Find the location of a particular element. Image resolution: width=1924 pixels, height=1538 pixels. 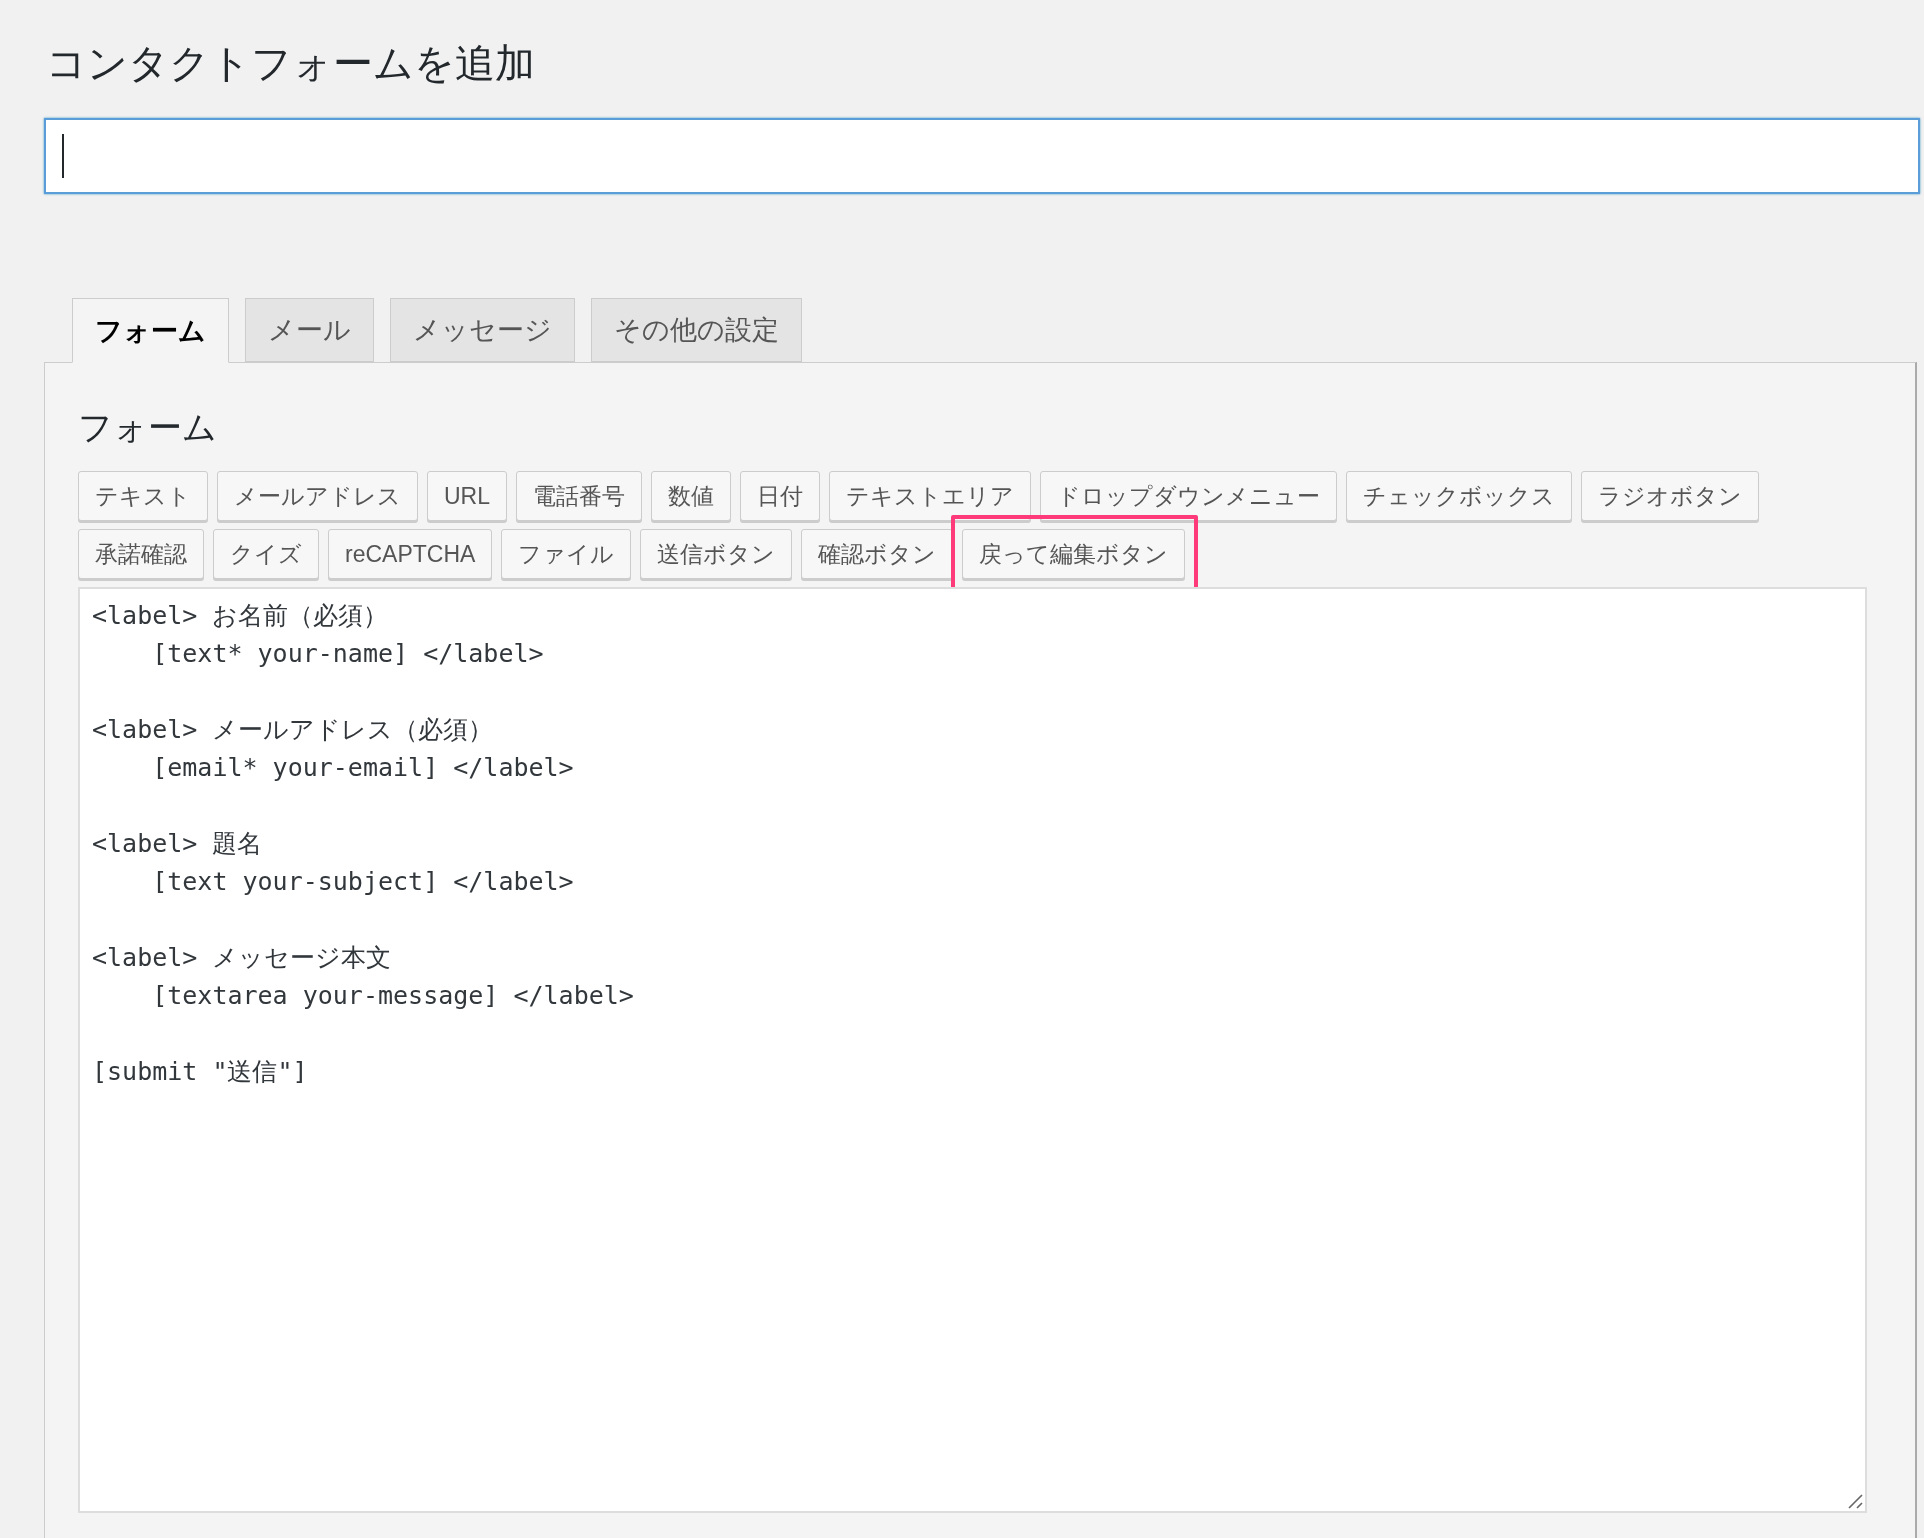

tag-button: 日付 is located at coordinates (780, 496).